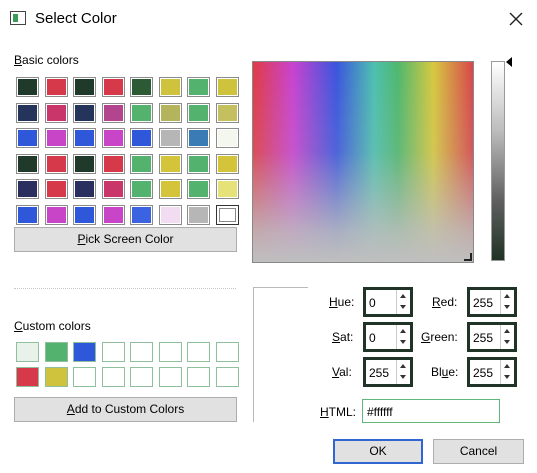  I want to click on hue-spinbox: 0, so click(388, 302).